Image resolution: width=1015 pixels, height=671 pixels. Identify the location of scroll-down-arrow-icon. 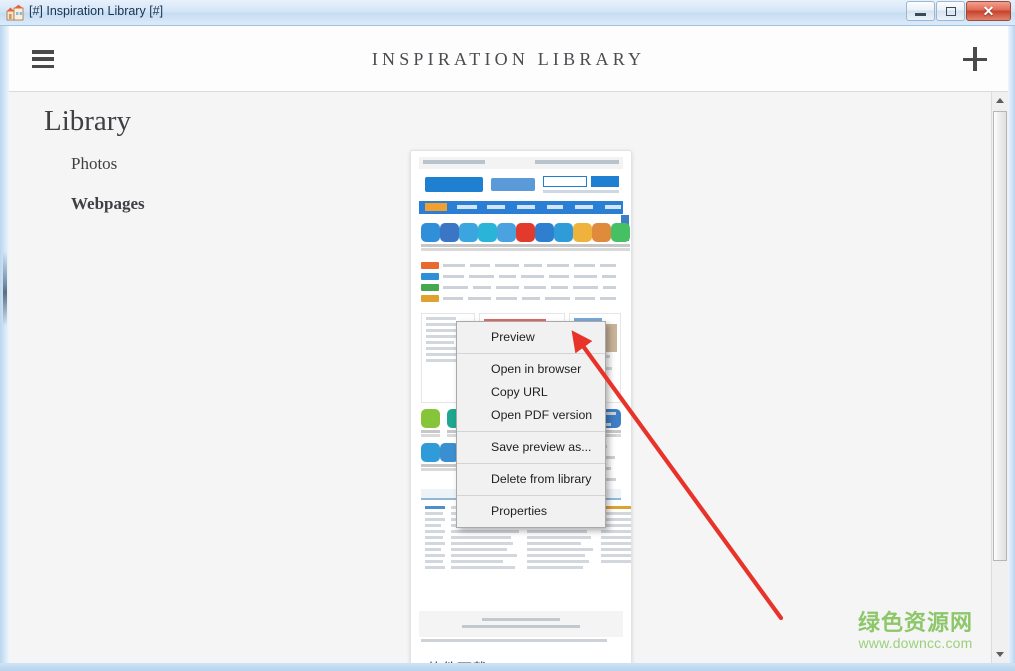
(1000, 654).